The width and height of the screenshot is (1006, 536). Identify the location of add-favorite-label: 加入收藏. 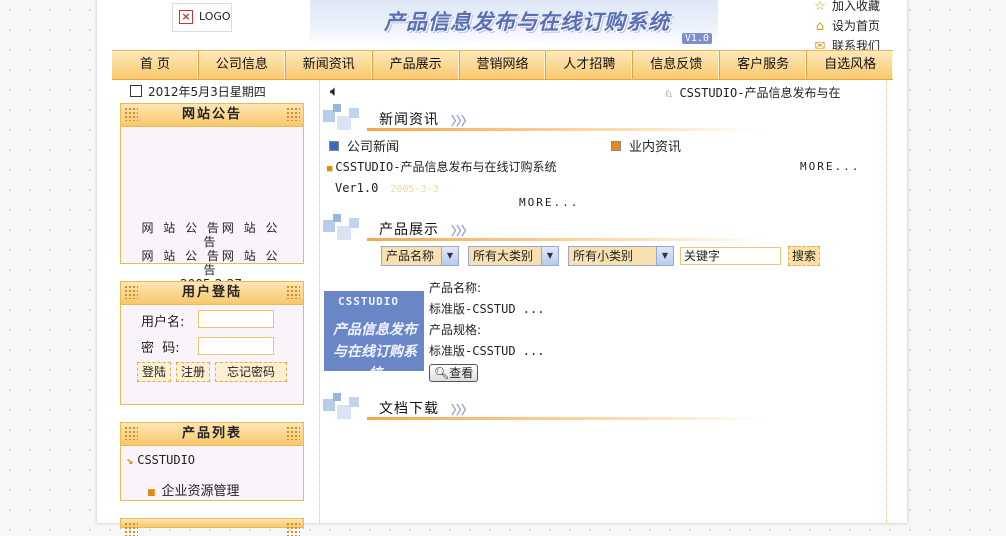
(856, 6).